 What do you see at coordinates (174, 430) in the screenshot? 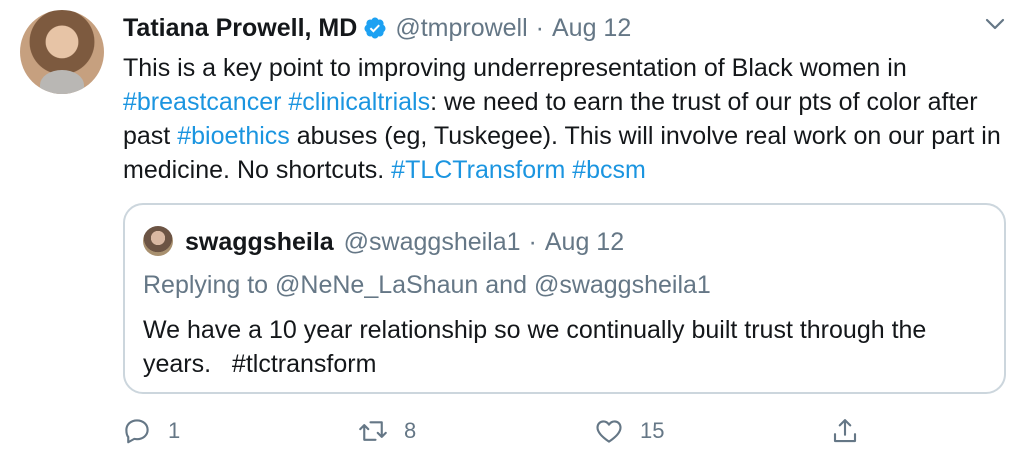
I see `reply-count: 1` at bounding box center [174, 430].